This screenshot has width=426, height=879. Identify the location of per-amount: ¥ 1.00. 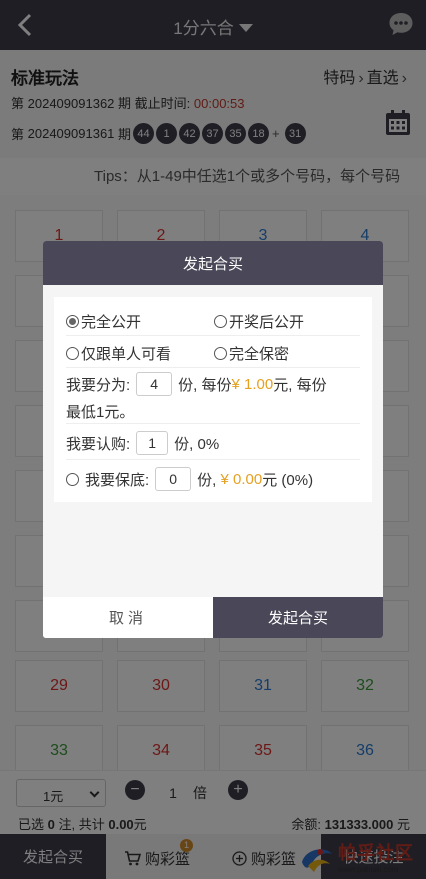
(252, 384).